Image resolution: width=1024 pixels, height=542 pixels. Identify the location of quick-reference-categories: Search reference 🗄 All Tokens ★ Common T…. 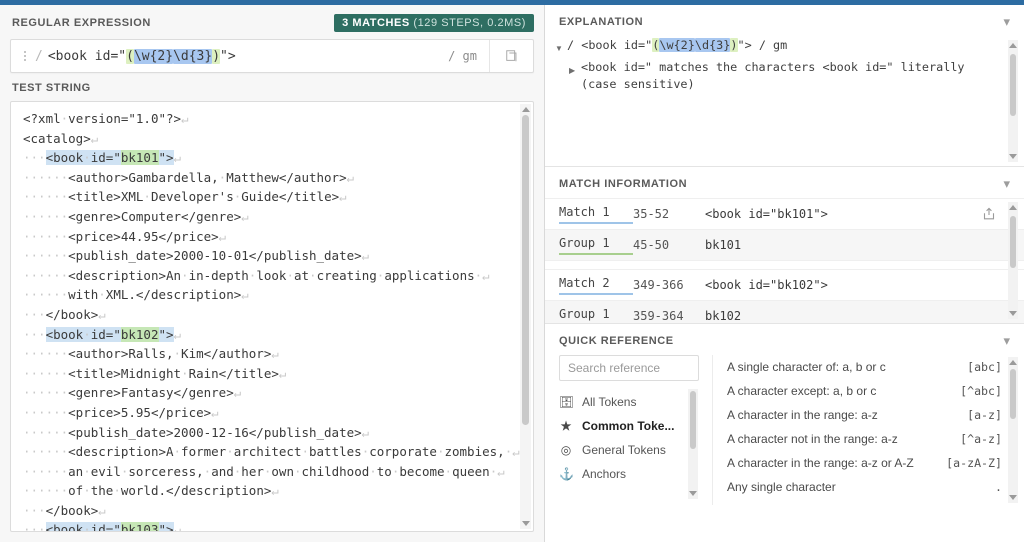
(629, 430).